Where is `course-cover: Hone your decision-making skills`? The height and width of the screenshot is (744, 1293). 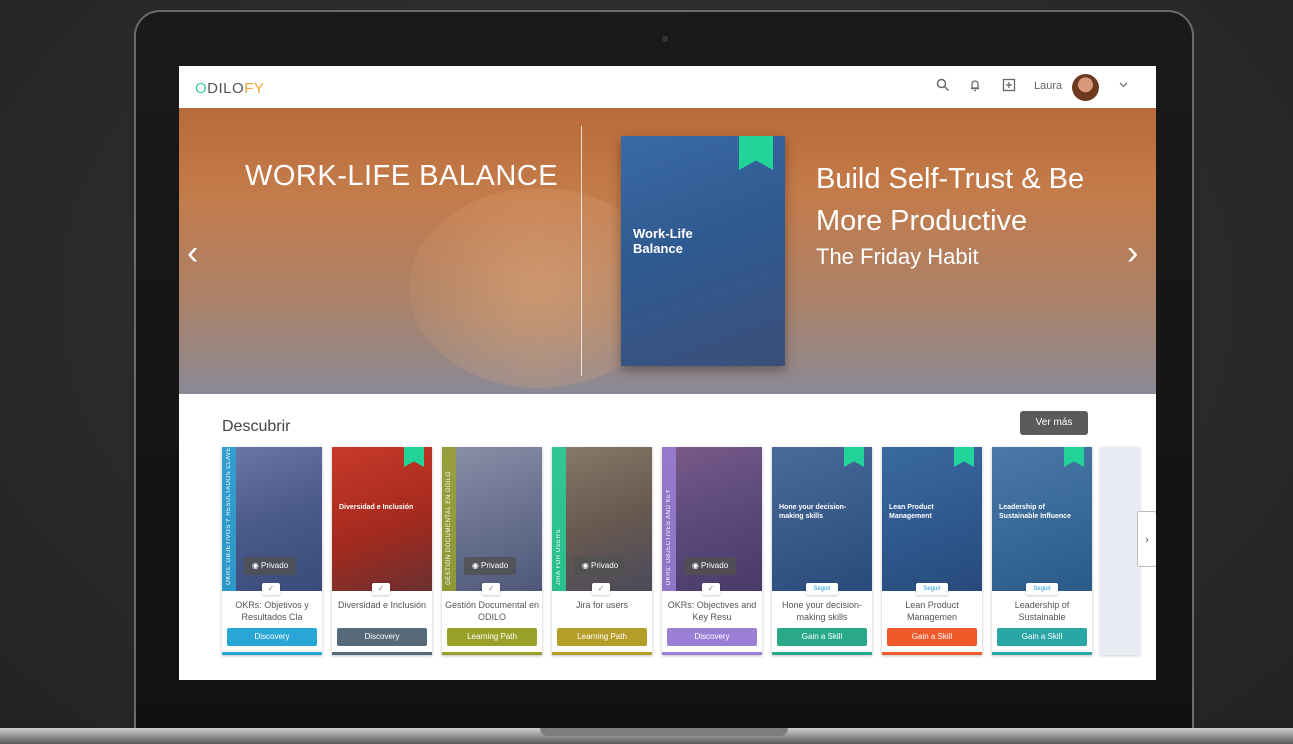
course-cover: Hone your decision-making skills is located at coordinates (822, 519).